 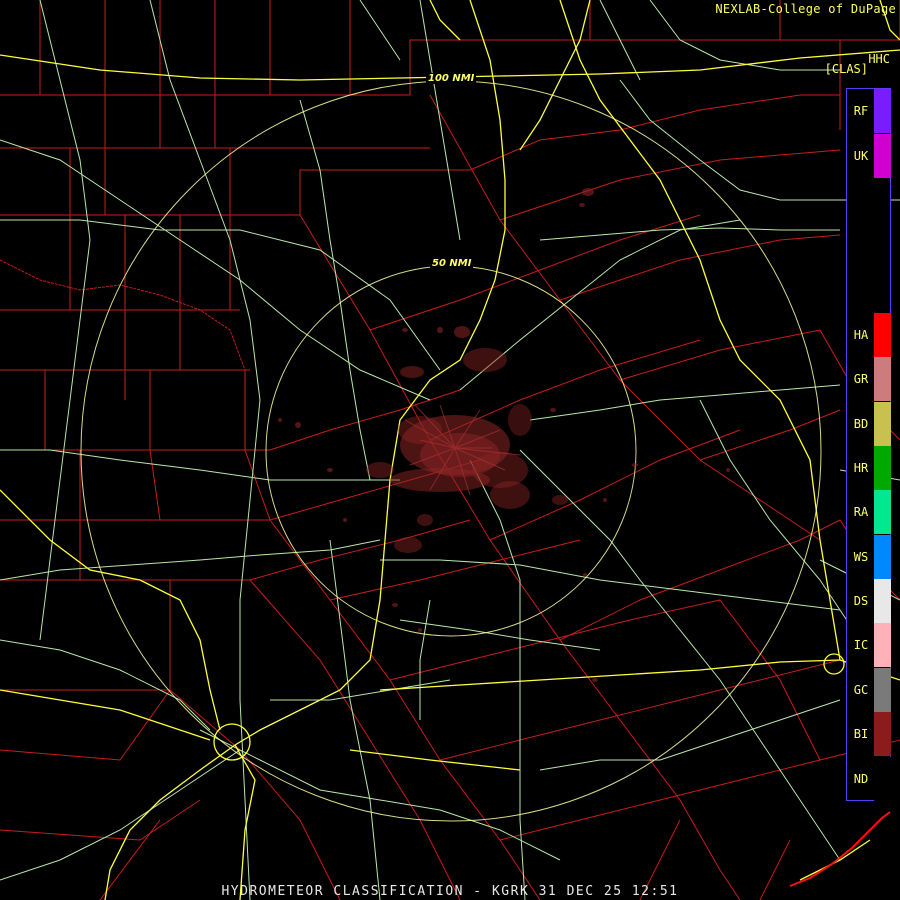 I want to click on legend-swatch-ws, so click(x=882, y=557).